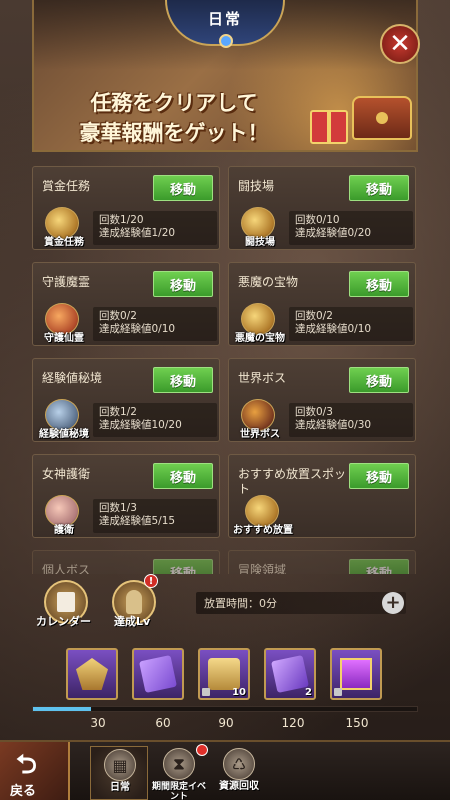 This screenshot has height=800, width=450. What do you see at coordinates (314, 412) in the screenshot?
I see `task-count: 回数0/3` at bounding box center [314, 412].